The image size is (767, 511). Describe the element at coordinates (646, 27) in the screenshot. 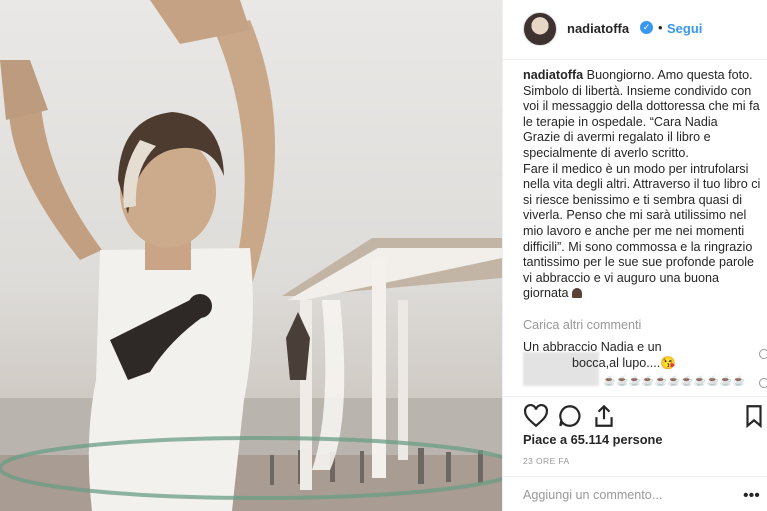

I see `verified-badge-icon: ✓` at that location.